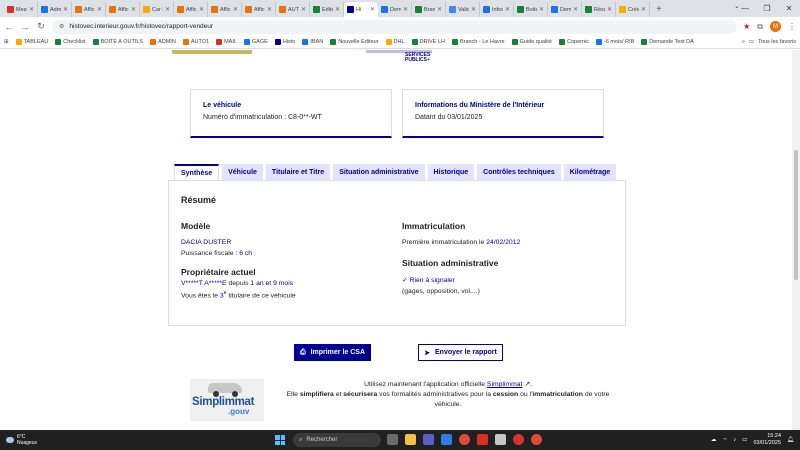 This screenshot has height=450, width=800. I want to click on bookmark-item: Histo, so click(284, 42).